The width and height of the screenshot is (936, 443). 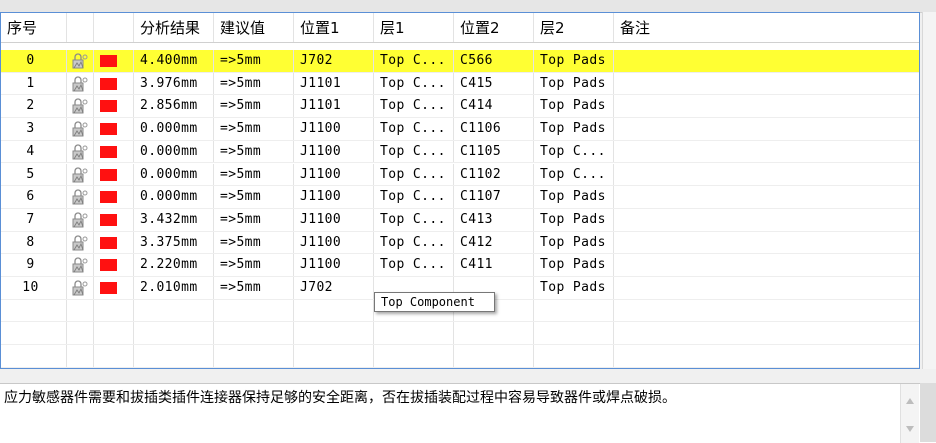 What do you see at coordinates (494, 265) in the screenshot?
I see `cell-pos2: C411` at bounding box center [494, 265].